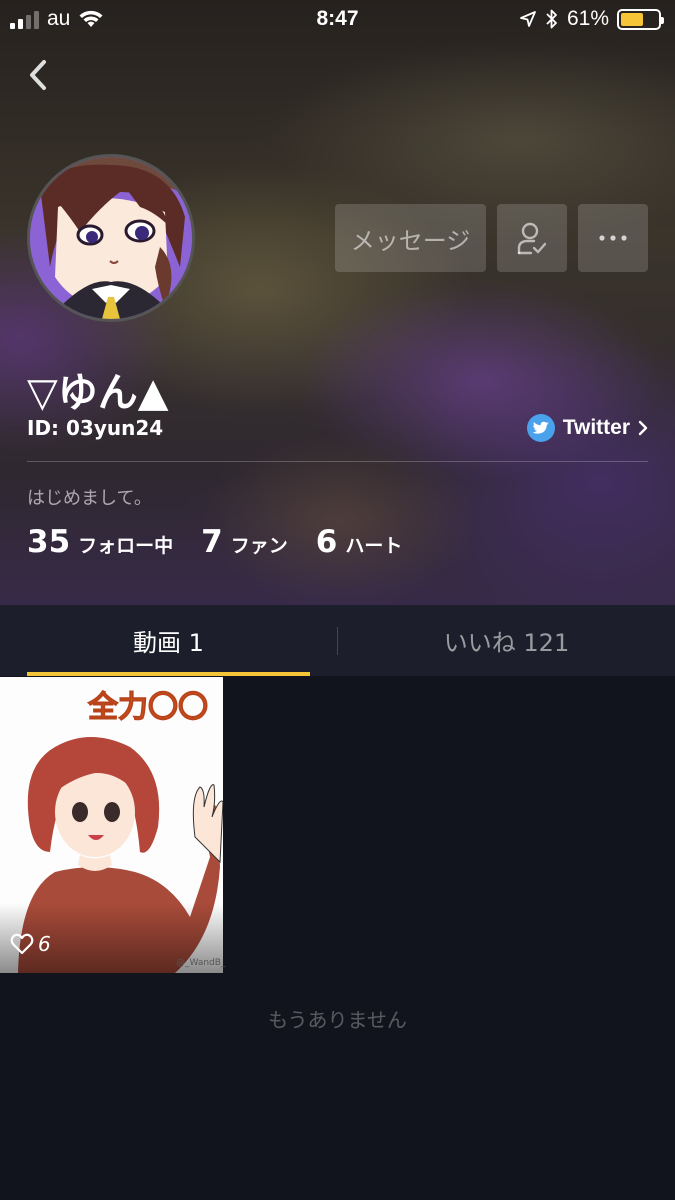 Image resolution: width=675 pixels, height=1200 pixels. What do you see at coordinates (528, 19) in the screenshot?
I see `location-arrow-icon` at bounding box center [528, 19].